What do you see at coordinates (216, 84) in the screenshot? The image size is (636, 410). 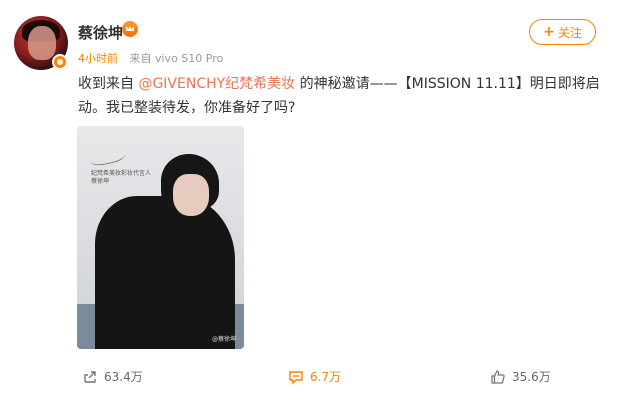 I see `mention-link: @GIVENCHY纪梵希美妆` at bounding box center [216, 84].